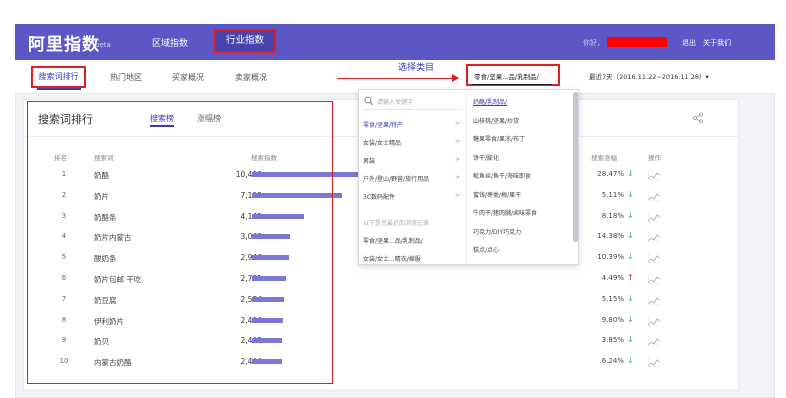 The height and width of the screenshot is (398, 786). What do you see at coordinates (416, 68) in the screenshot?
I see `annotation-label: 选择类目` at bounding box center [416, 68].